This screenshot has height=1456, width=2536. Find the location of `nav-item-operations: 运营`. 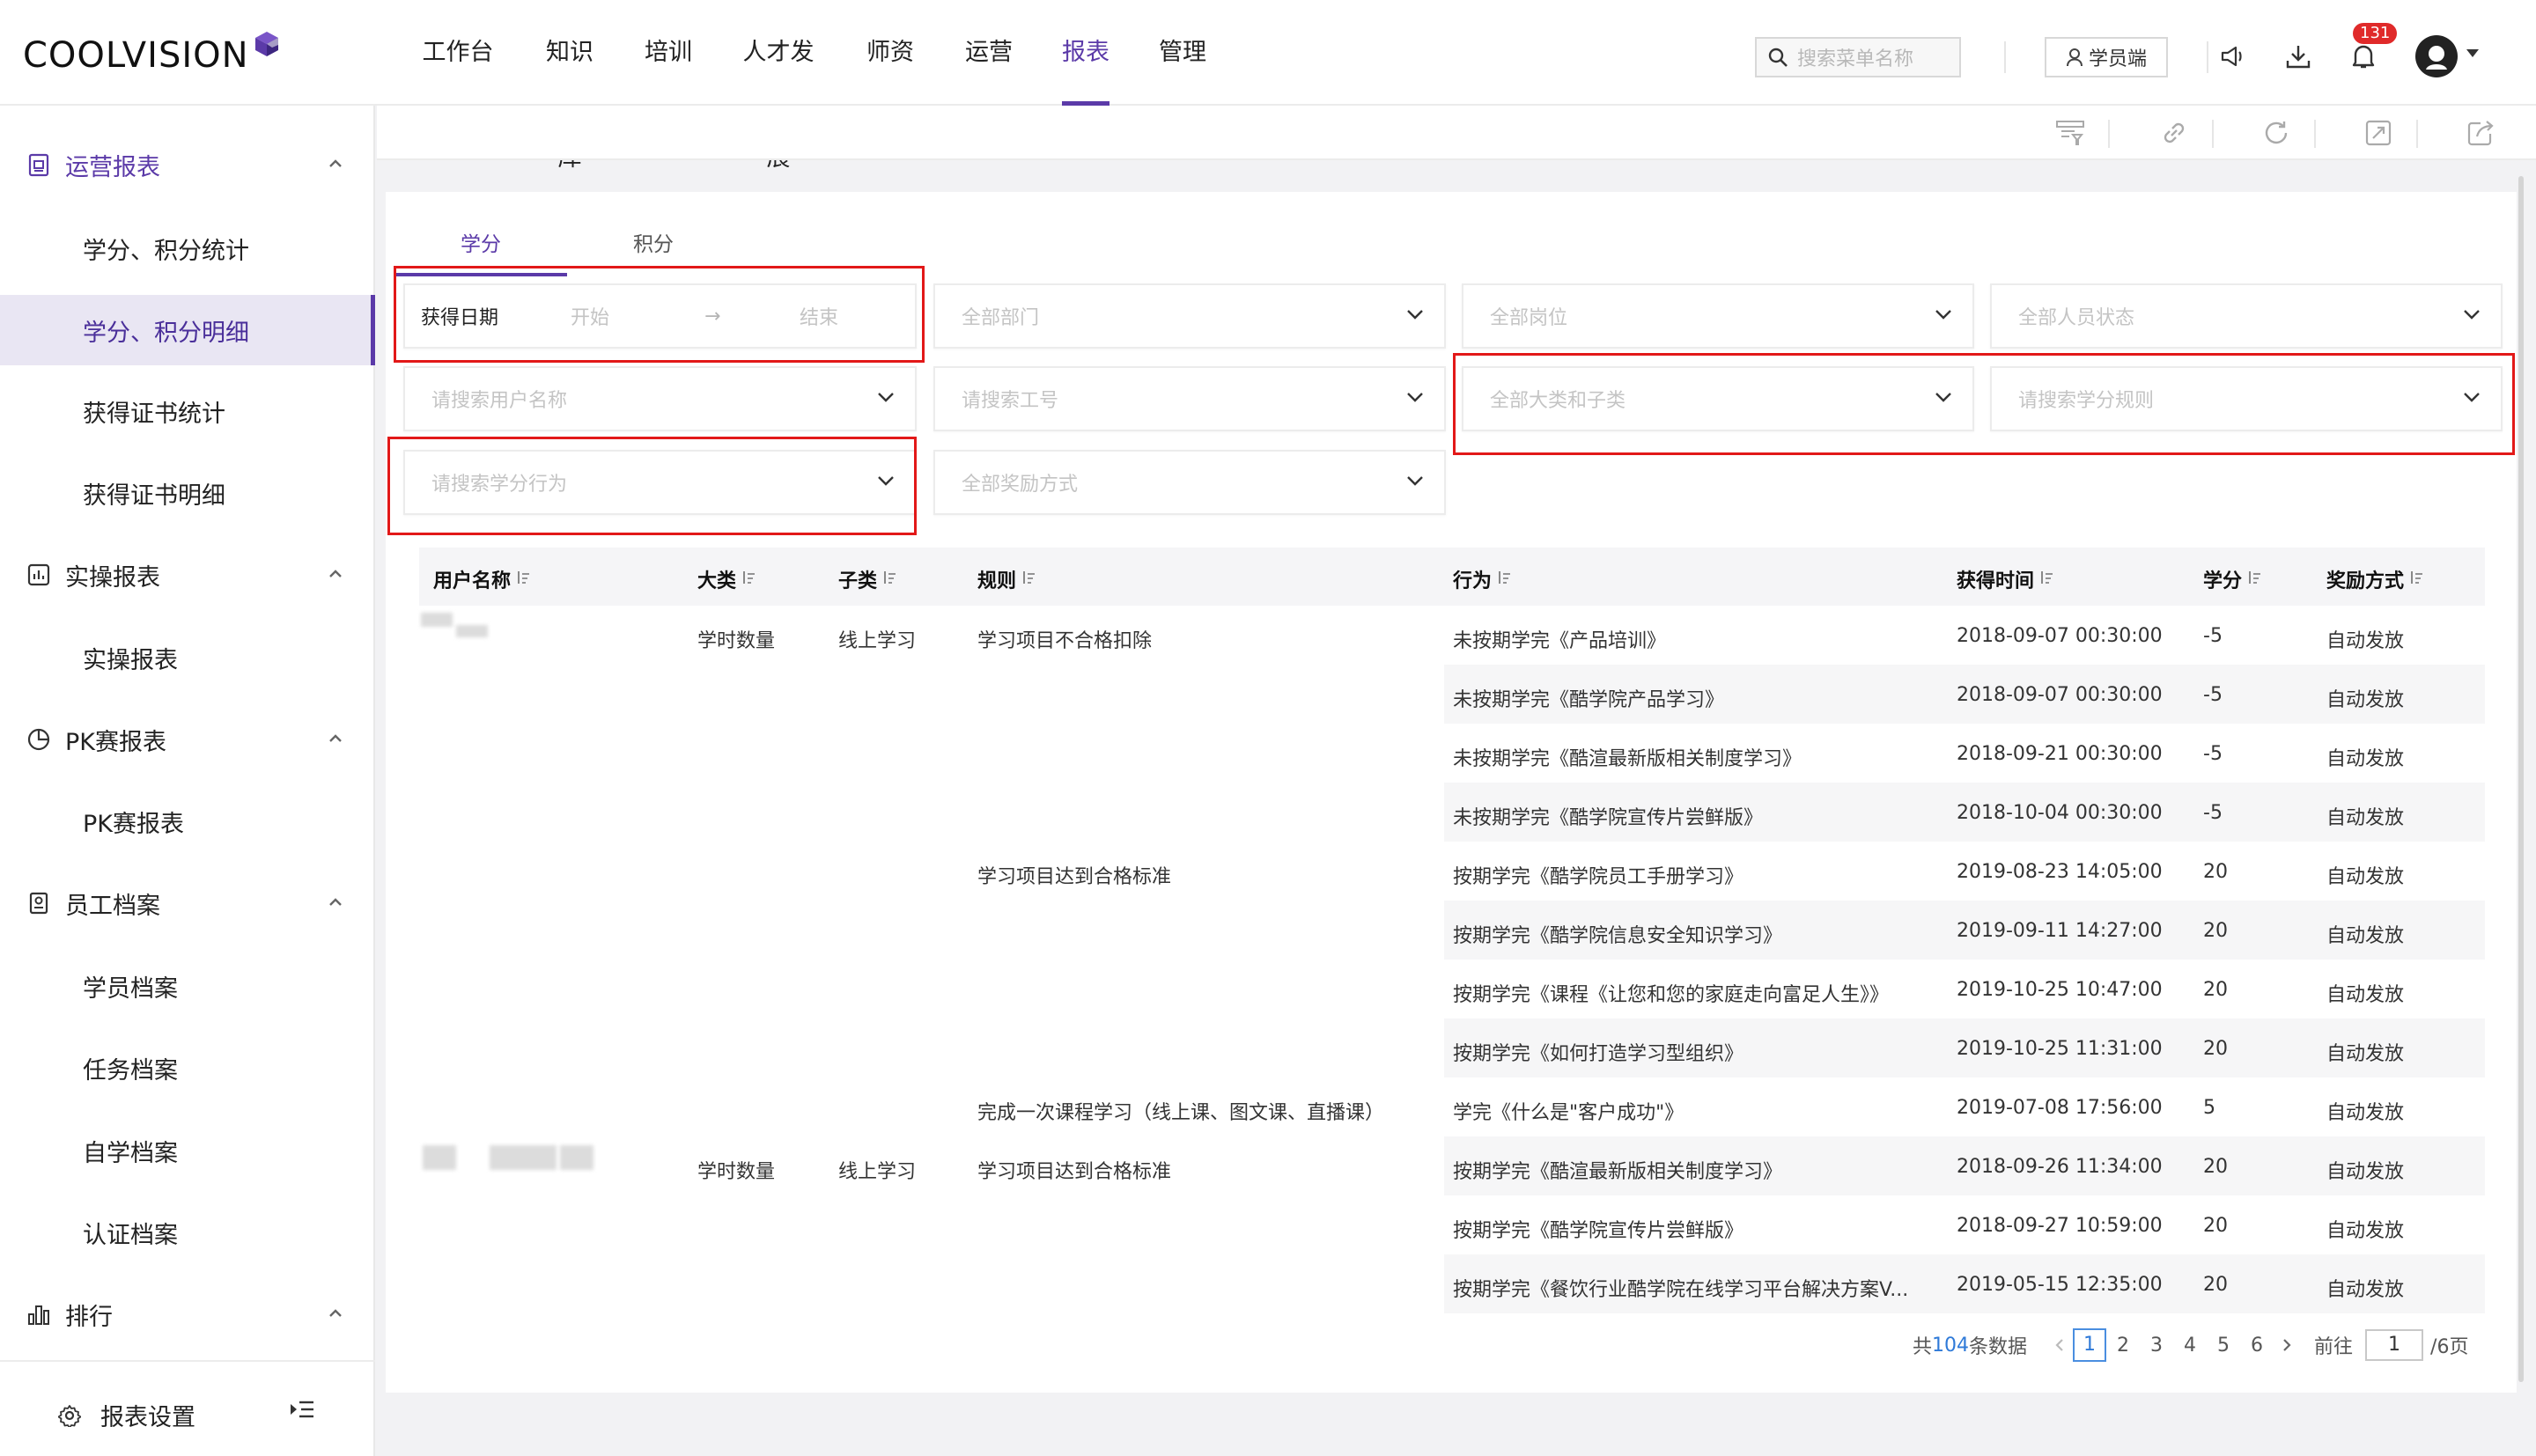

nav-item-operations: 运营 is located at coordinates (988, 53).